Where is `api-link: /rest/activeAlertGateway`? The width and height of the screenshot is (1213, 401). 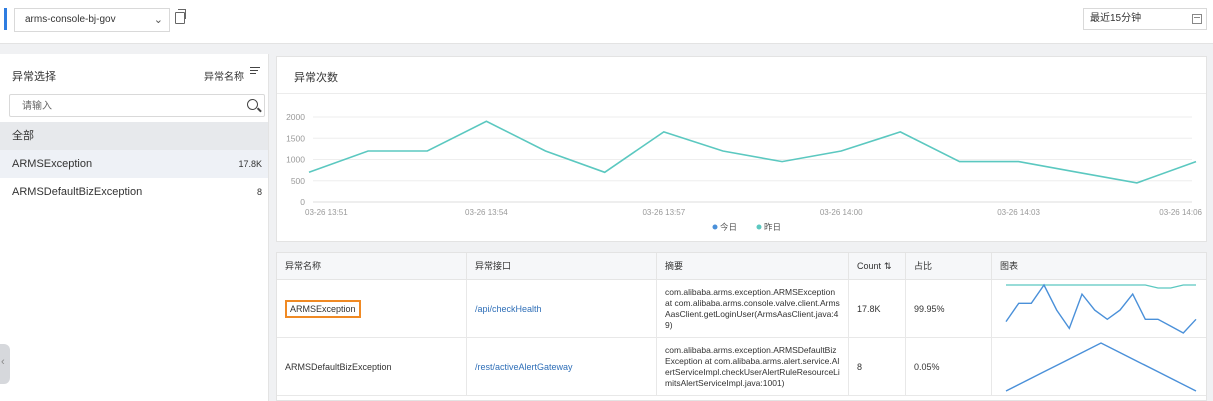 api-link: /rest/activeAlertGateway is located at coordinates (562, 367).